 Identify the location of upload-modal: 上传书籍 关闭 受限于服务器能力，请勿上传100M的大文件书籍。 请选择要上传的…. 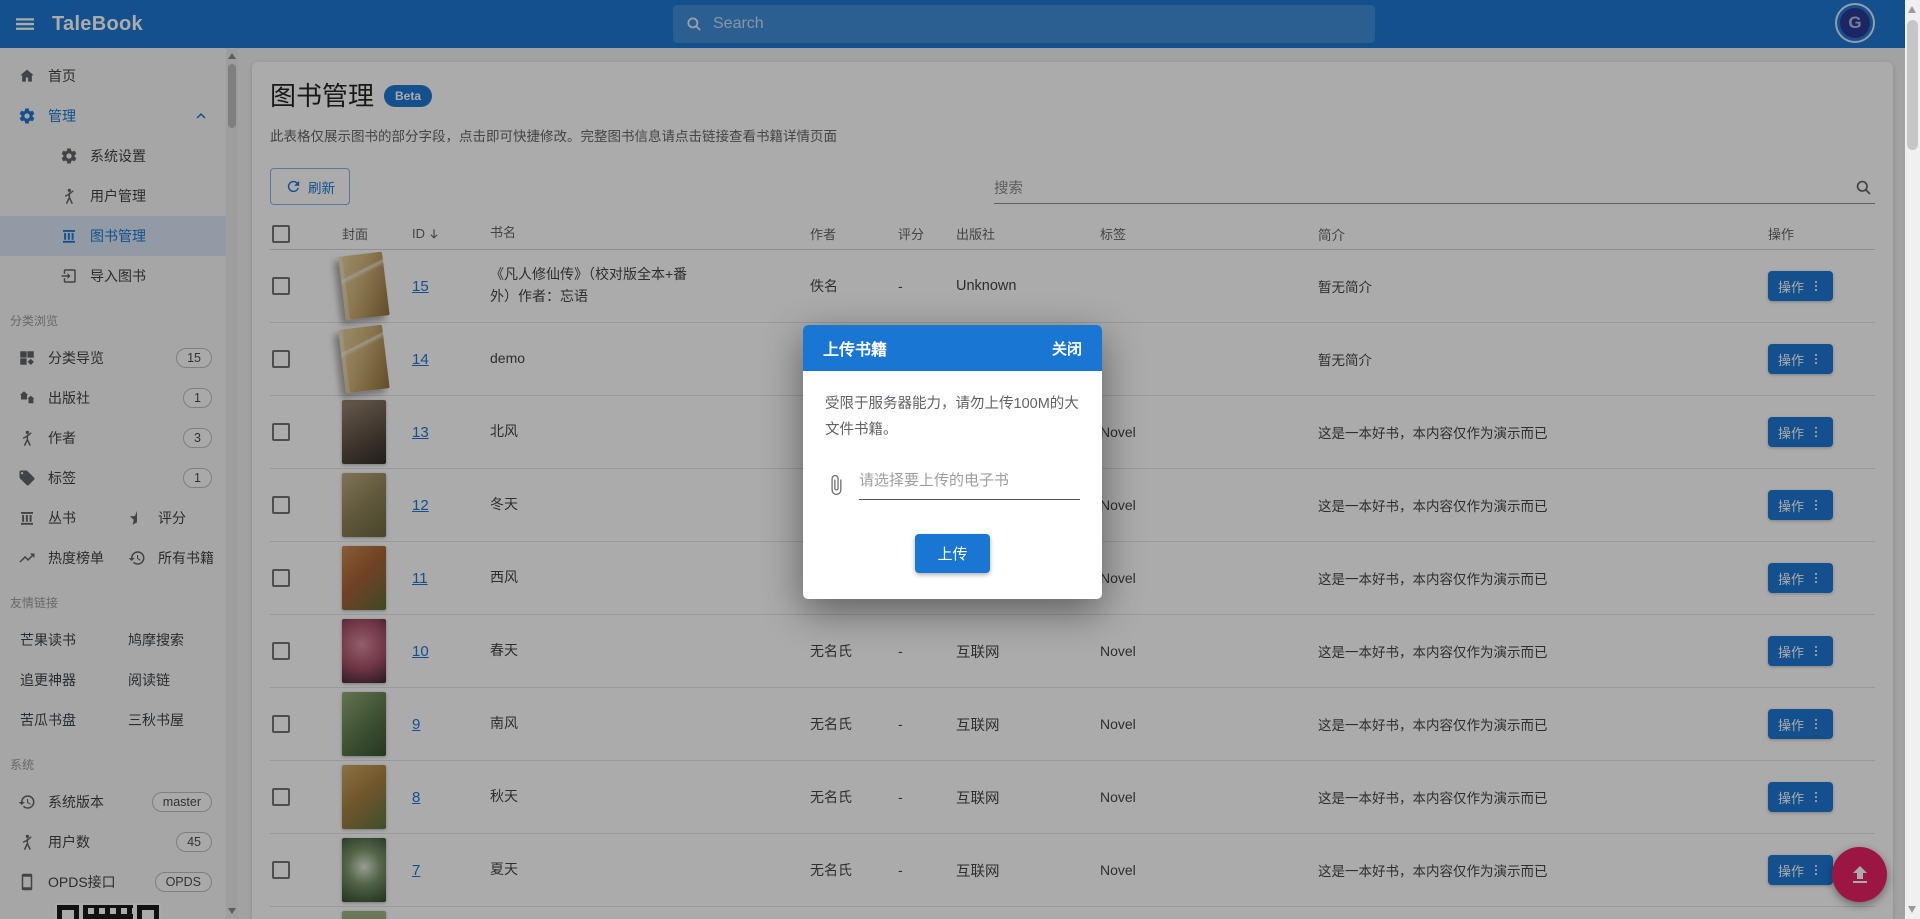
(952, 462).